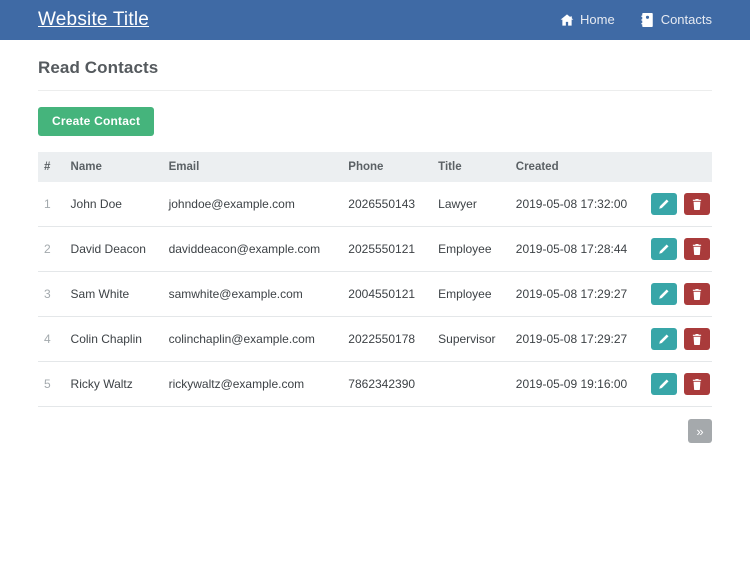 Image resolution: width=750 pixels, height=585 pixels. What do you see at coordinates (686, 19) in the screenshot?
I see `nav-link-contacts-label: Contacts` at bounding box center [686, 19].